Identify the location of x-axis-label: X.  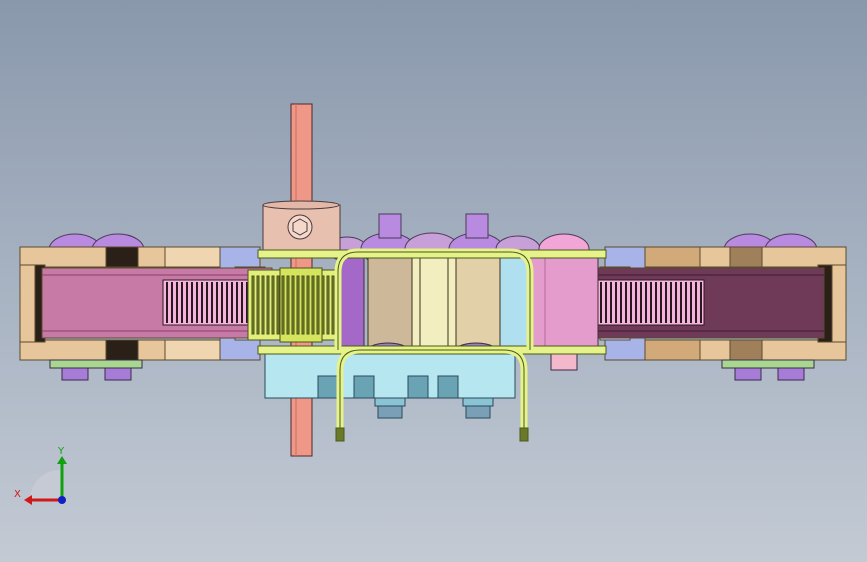
(17, 494).